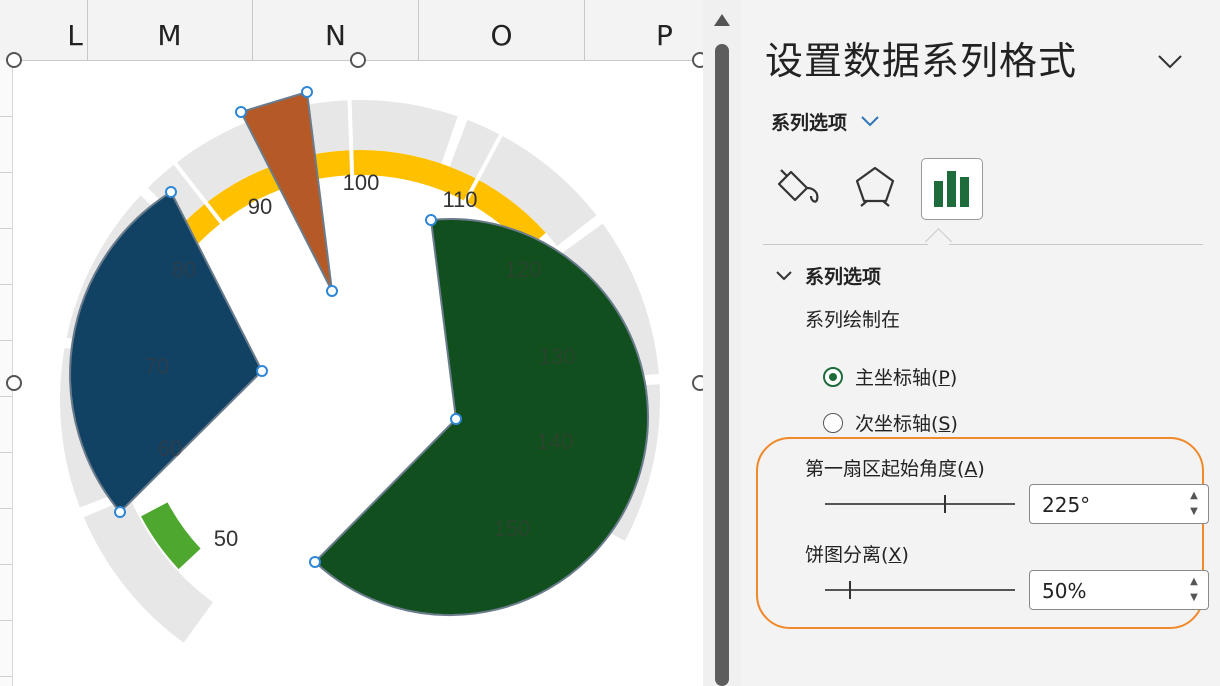  Describe the element at coordinates (1119, 504) in the screenshot. I see `first-slice-angle-input: 225° ▲ ▼` at that location.